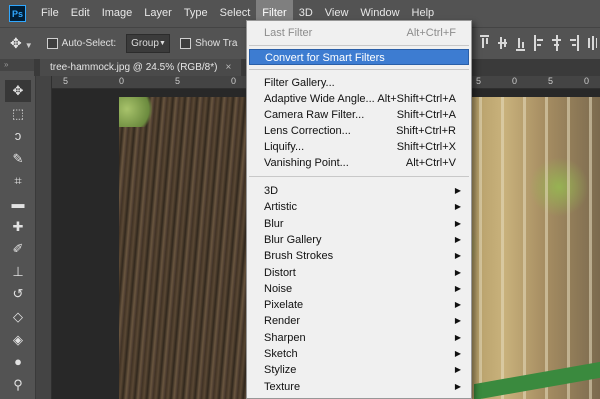 The width and height of the screenshot is (600, 399). I want to click on align-middle-icon, so click(502, 43).